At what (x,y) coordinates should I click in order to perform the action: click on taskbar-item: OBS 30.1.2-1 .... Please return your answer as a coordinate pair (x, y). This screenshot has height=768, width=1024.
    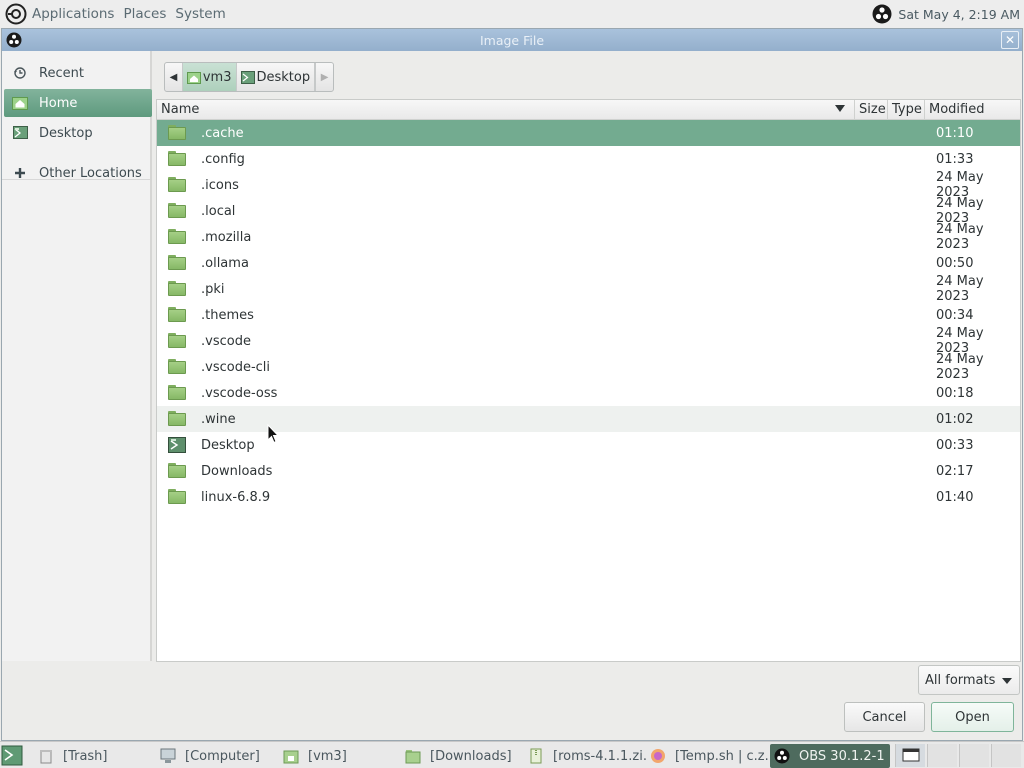
    Looking at the image, I should click on (830, 756).